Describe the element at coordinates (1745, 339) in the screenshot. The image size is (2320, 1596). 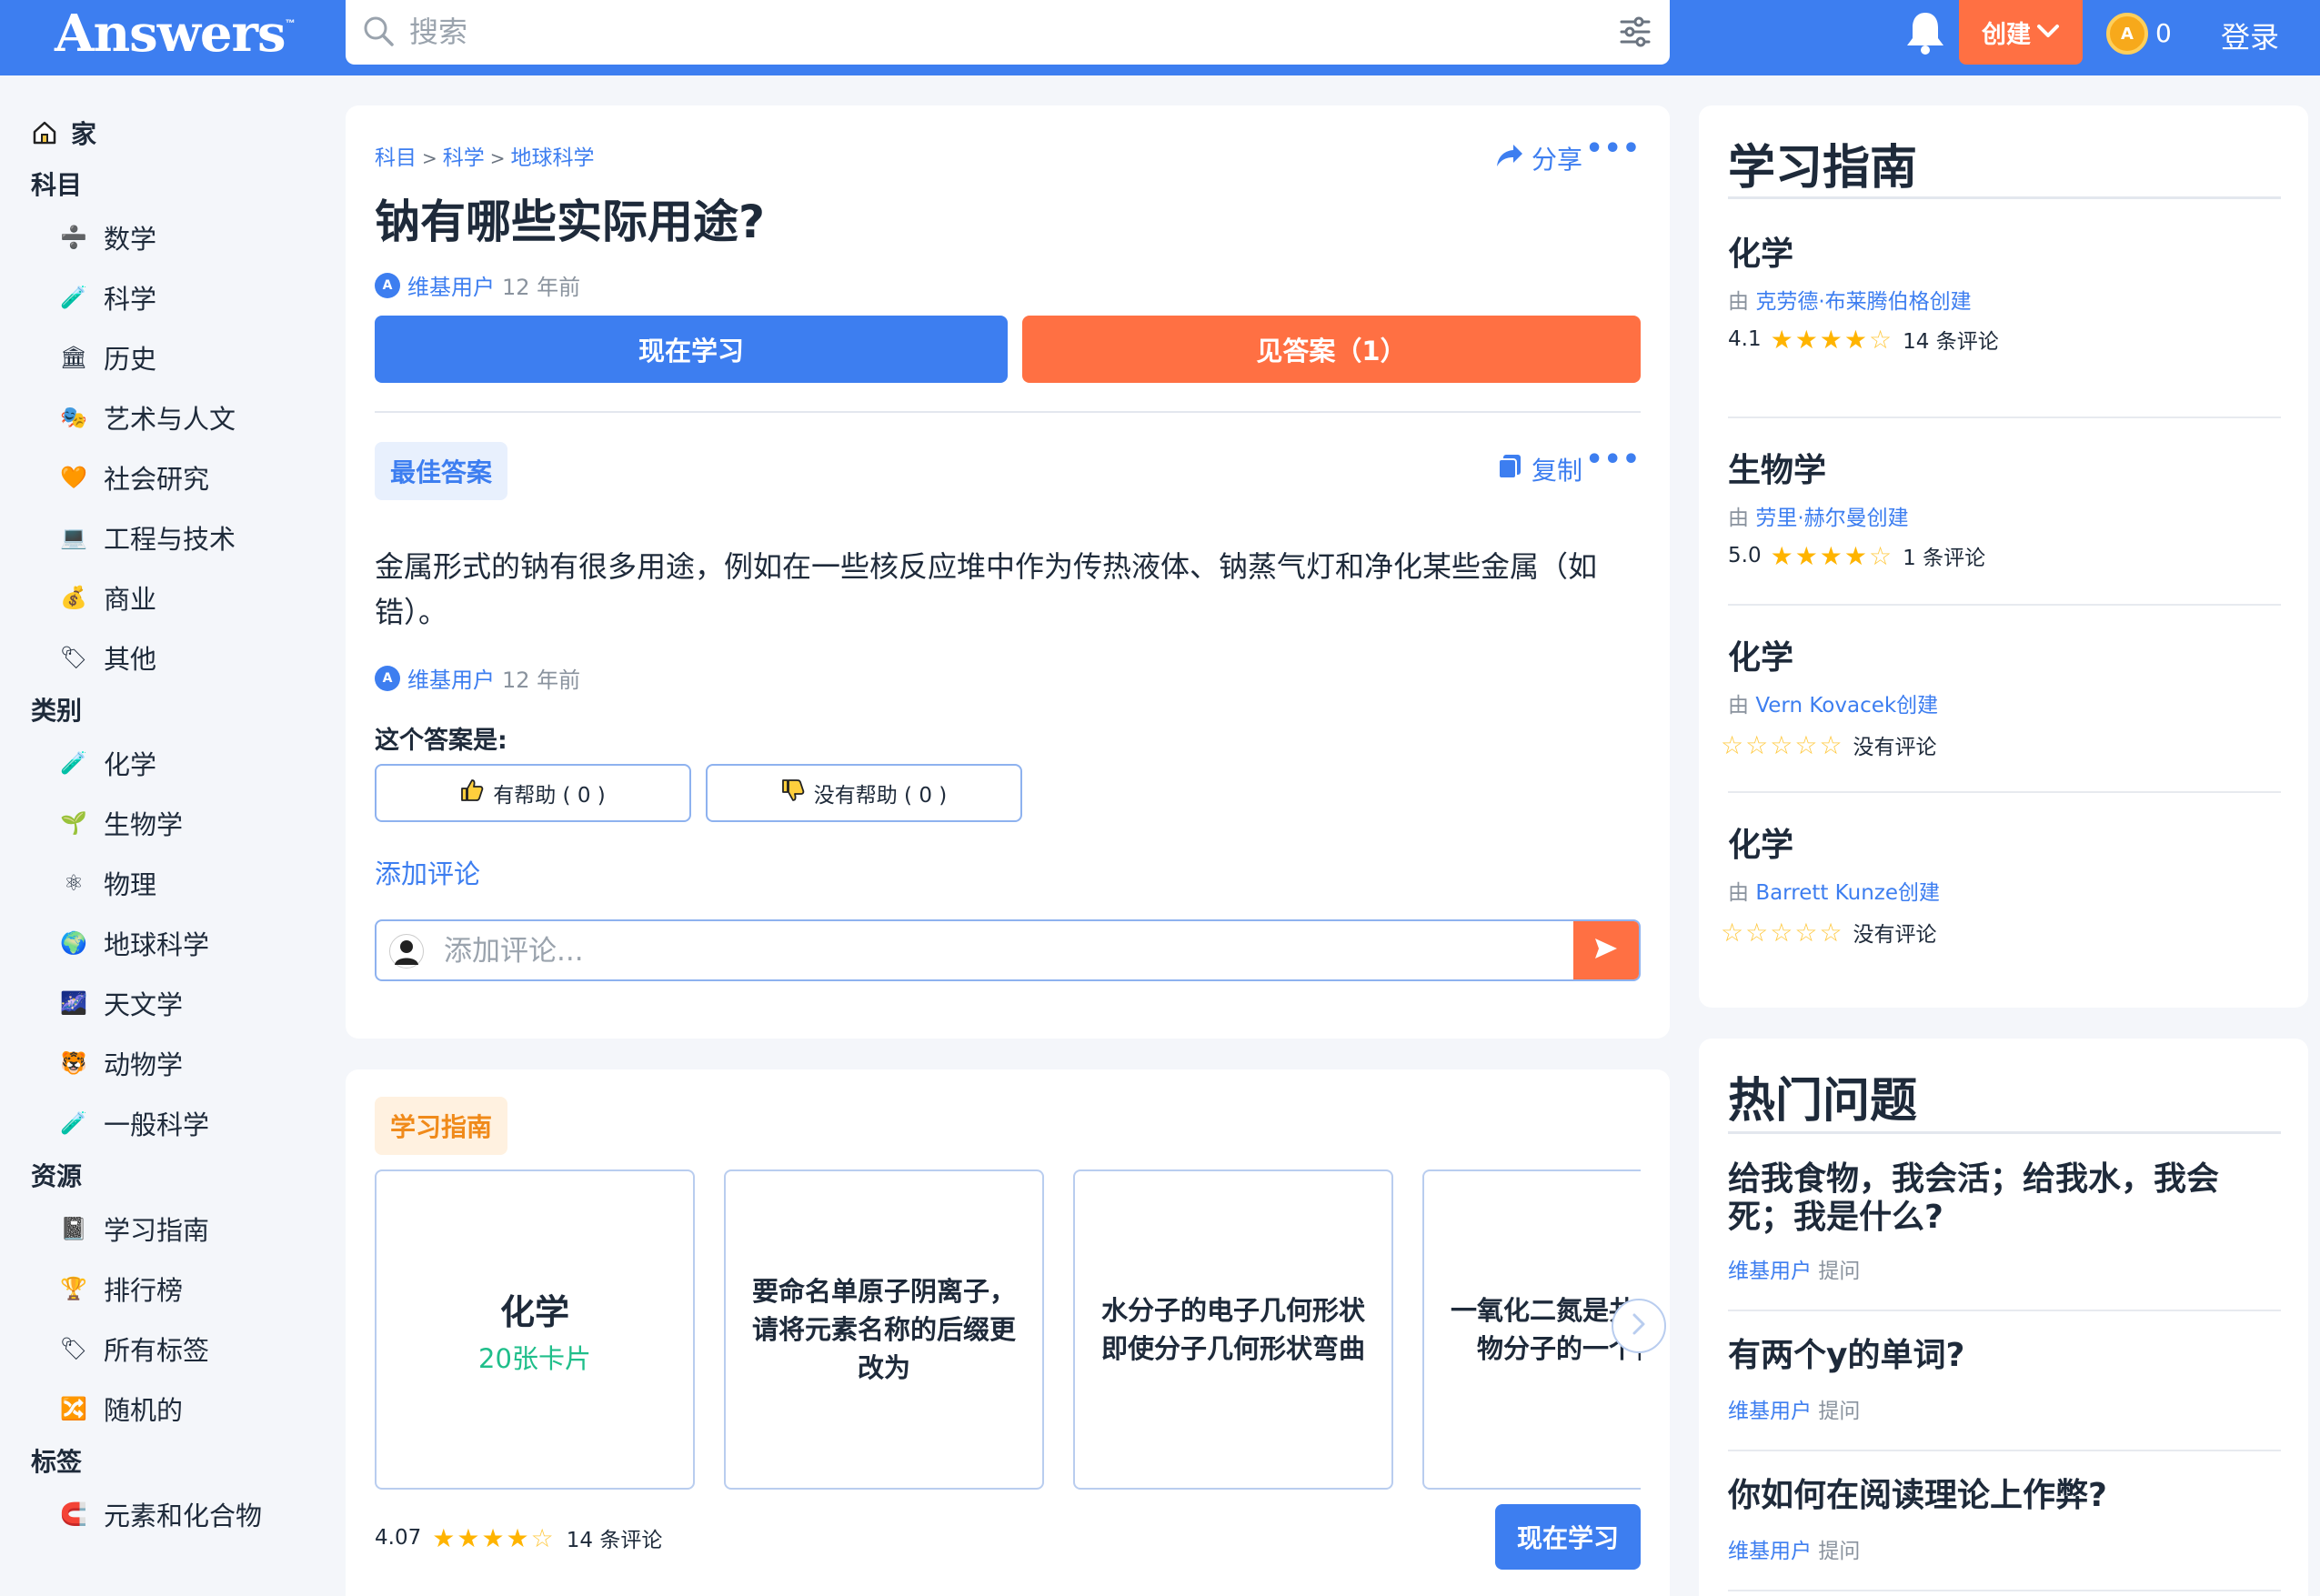
I see `rating-value: 4.1` at that location.